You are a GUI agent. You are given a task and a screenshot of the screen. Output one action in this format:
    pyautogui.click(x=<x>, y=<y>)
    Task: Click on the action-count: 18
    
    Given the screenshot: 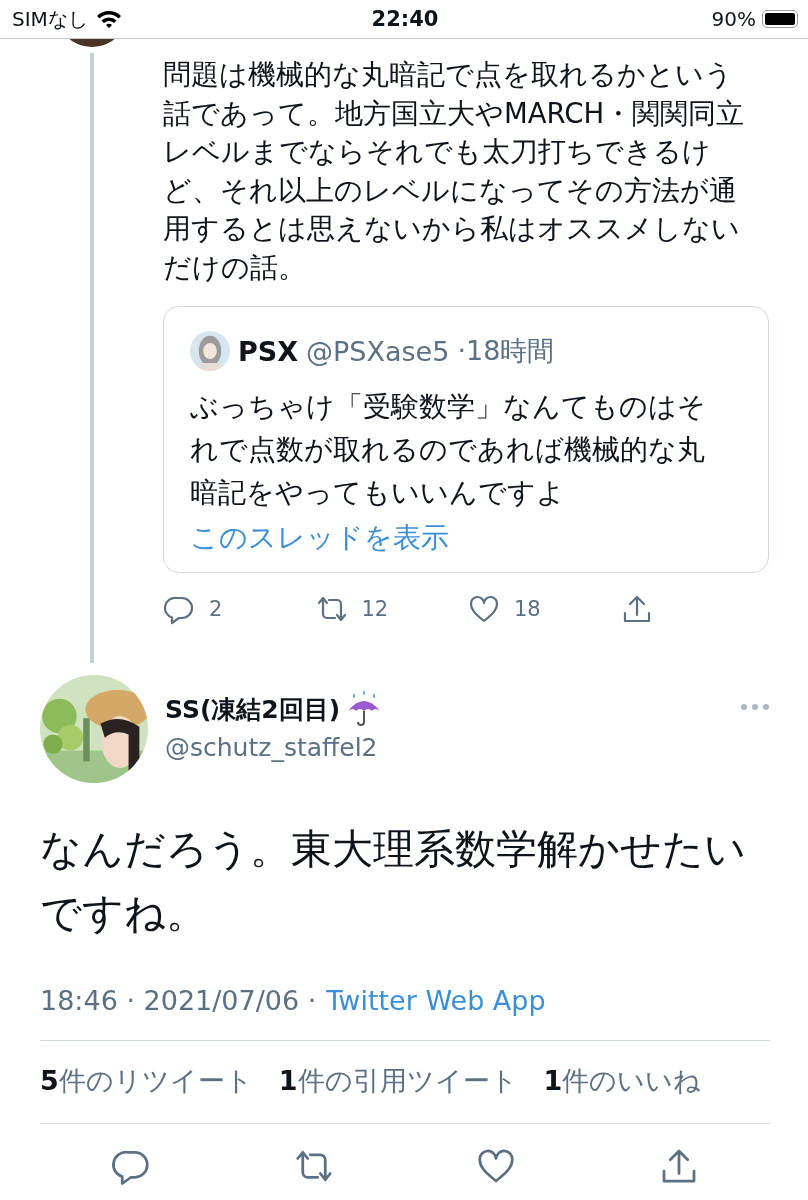 What is the action you would take?
    pyautogui.click(x=527, y=609)
    